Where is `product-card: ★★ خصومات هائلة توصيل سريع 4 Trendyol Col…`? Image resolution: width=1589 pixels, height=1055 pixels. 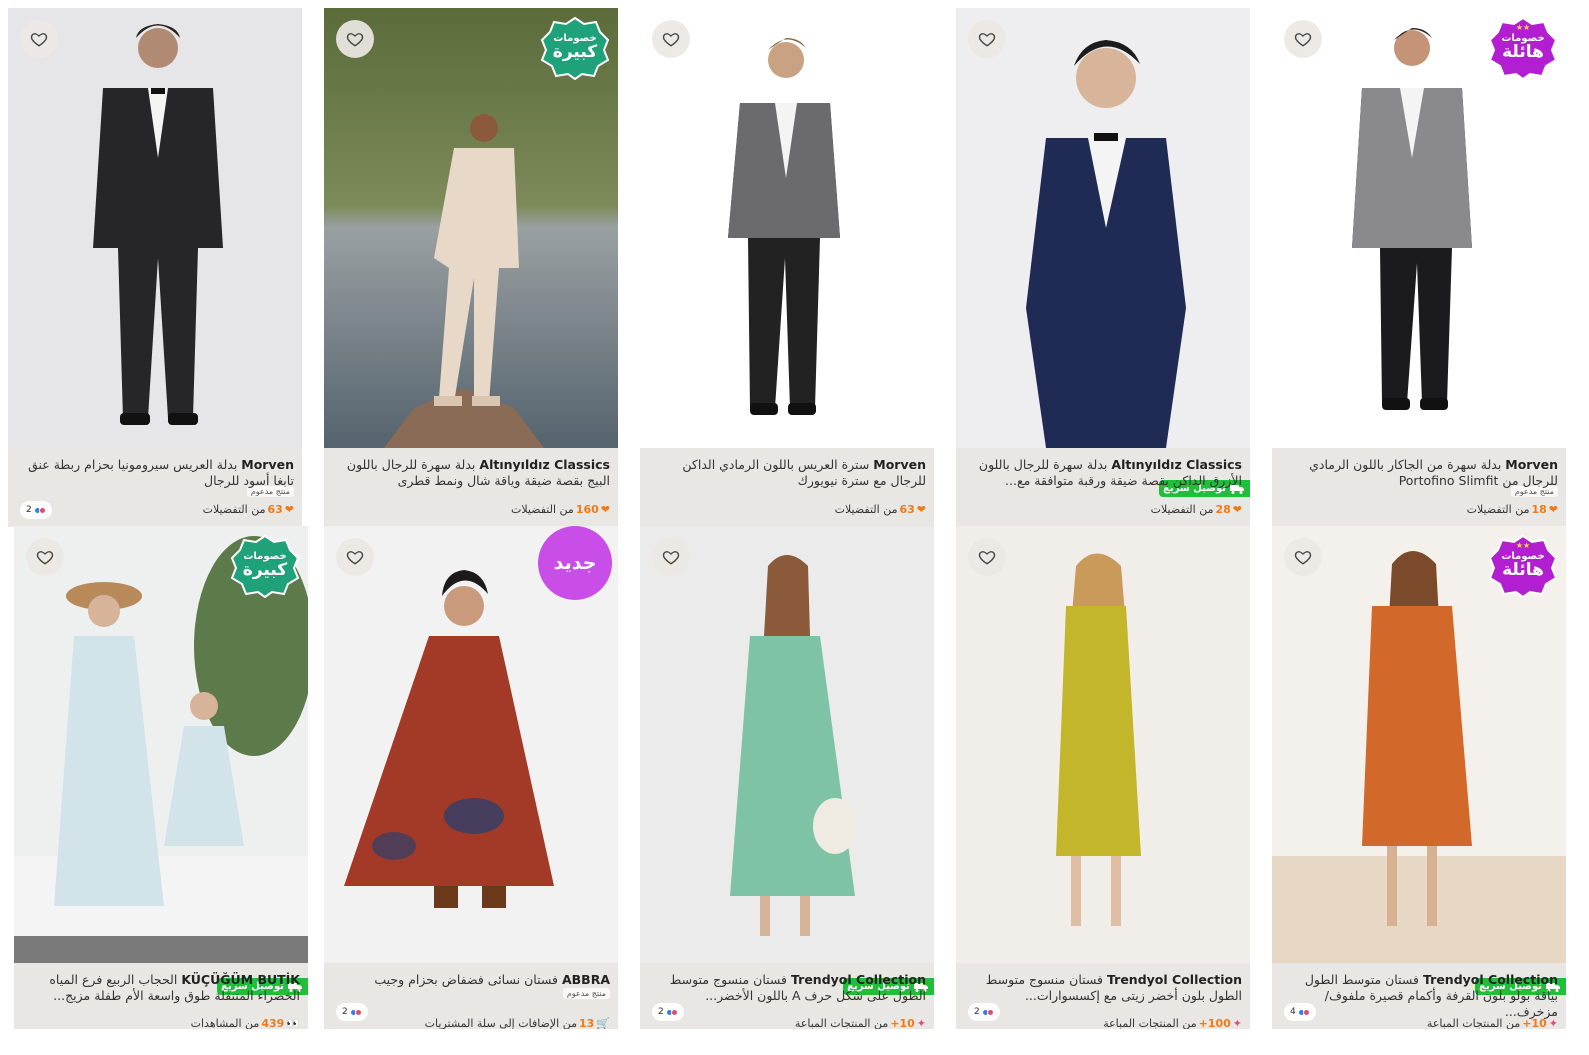
product-card: ★★ خصومات هائلة توصيل سريع 4 Trendyol Col… is located at coordinates (1419, 777).